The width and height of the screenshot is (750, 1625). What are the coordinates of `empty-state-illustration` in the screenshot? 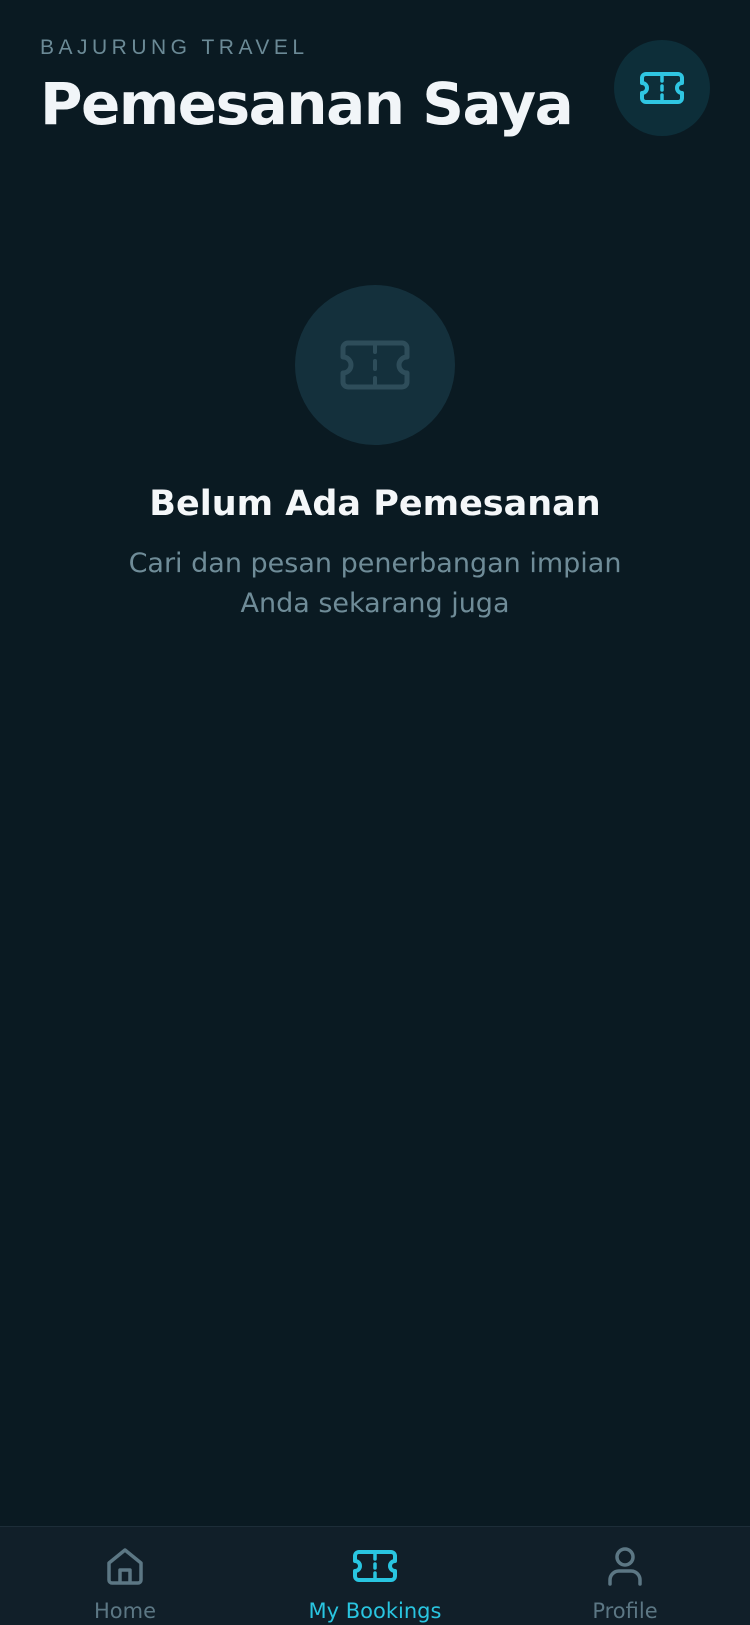 It's located at (375, 365).